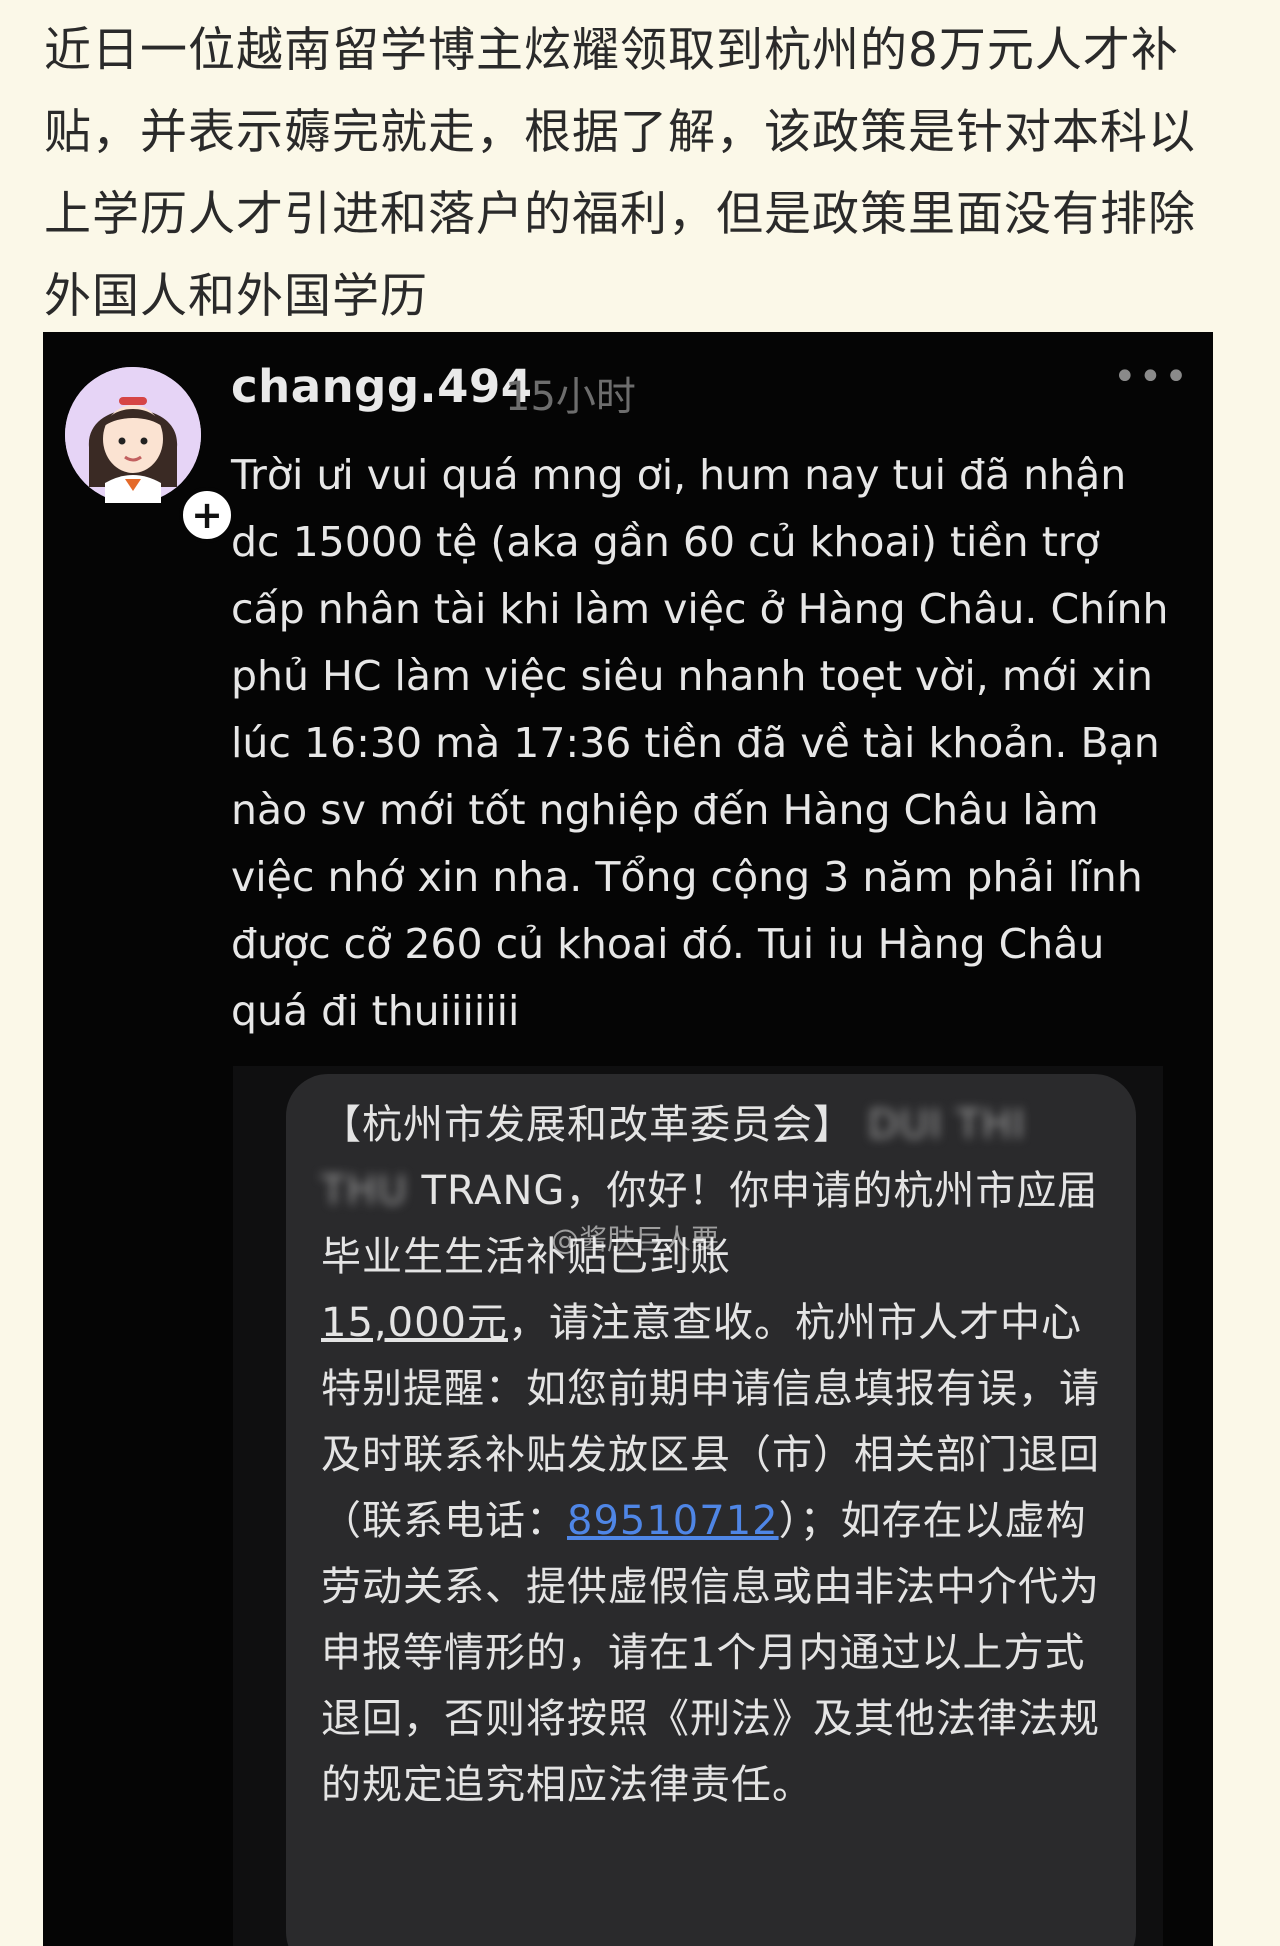  I want to click on username: changg.494, so click(382, 386).